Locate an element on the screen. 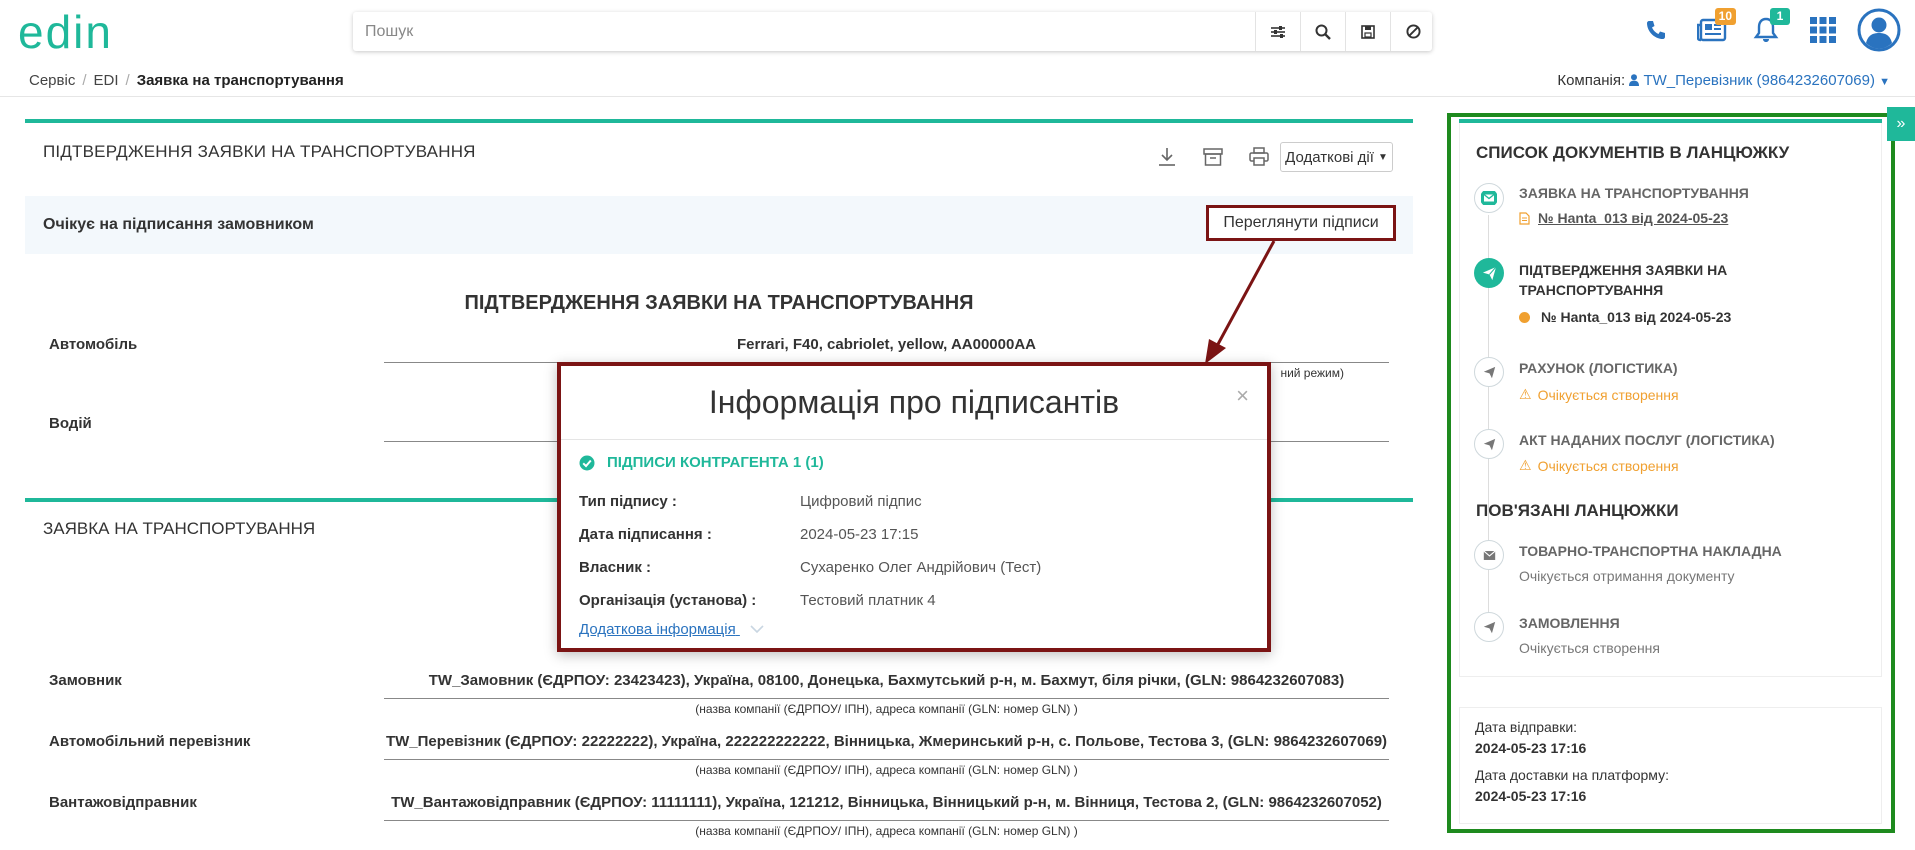  chain-item-request-link: № Hanta_013 від 2024-05-23 is located at coordinates (1623, 218).